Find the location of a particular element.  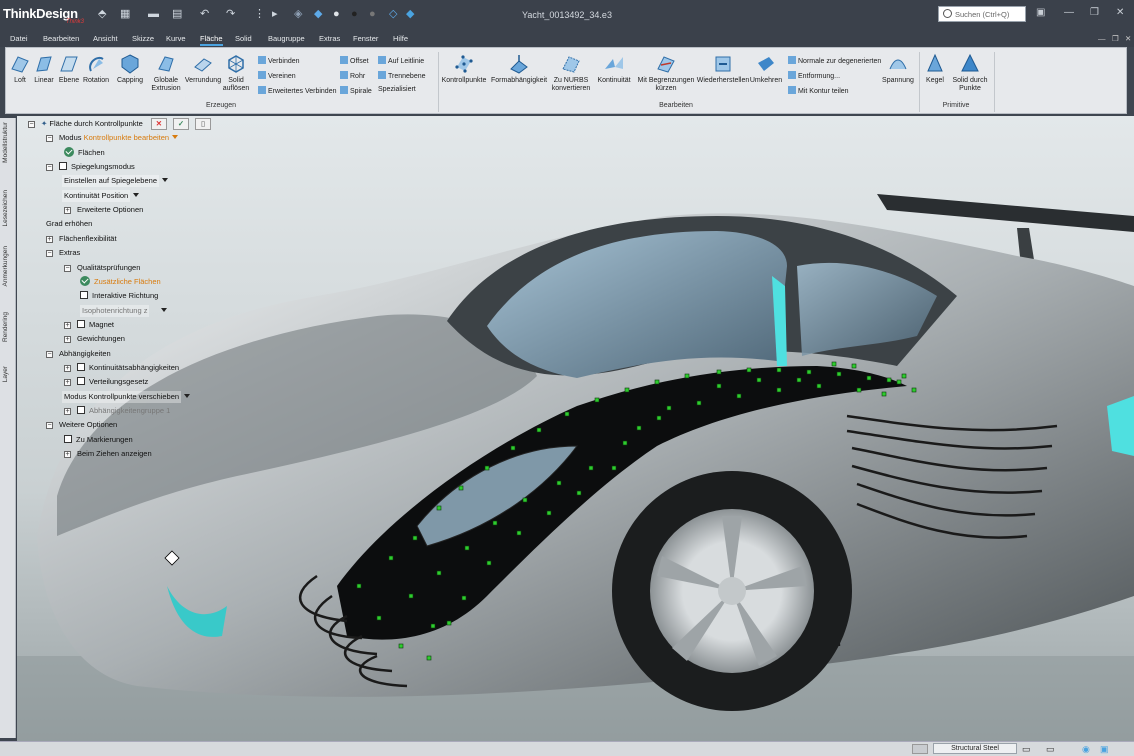

help-book-icon: ▯ is located at coordinates (203, 124).